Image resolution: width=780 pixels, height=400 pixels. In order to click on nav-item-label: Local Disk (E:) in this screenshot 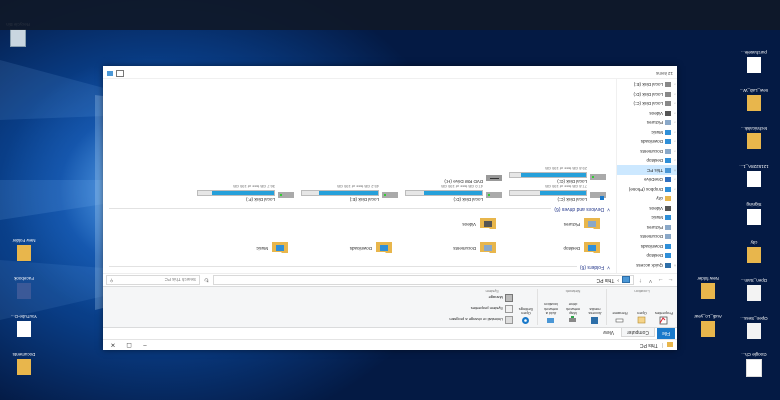, I will do `click(648, 85)`.